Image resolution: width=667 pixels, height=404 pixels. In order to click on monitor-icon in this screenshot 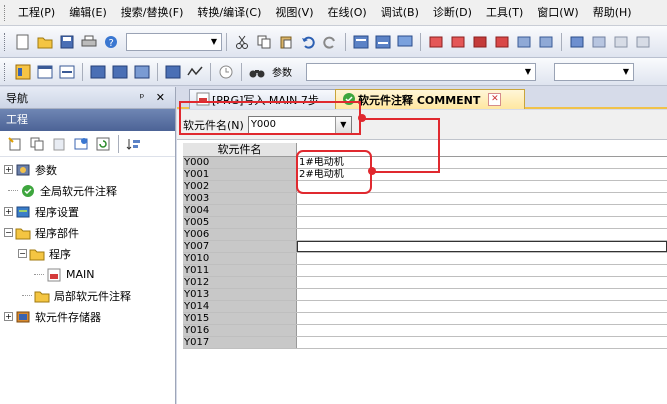, I will do `click(405, 42)`.